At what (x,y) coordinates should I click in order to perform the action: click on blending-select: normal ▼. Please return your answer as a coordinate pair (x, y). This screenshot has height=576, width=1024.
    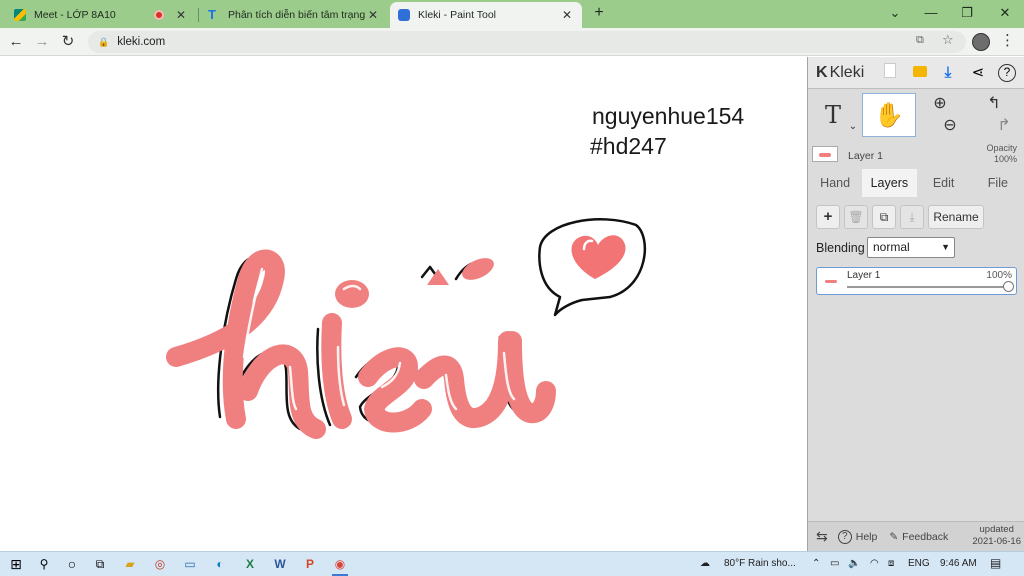
    Looking at the image, I should click on (911, 247).